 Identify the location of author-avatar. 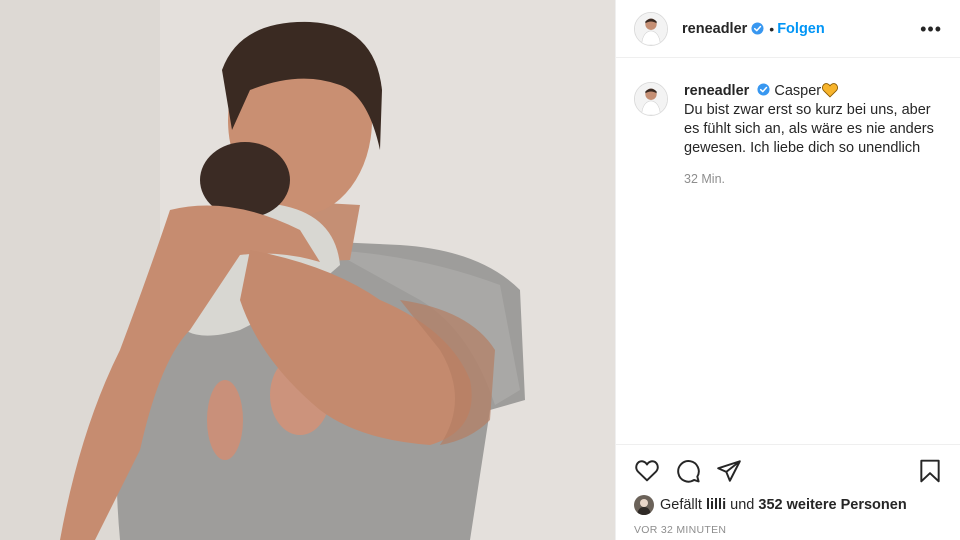
(651, 28).